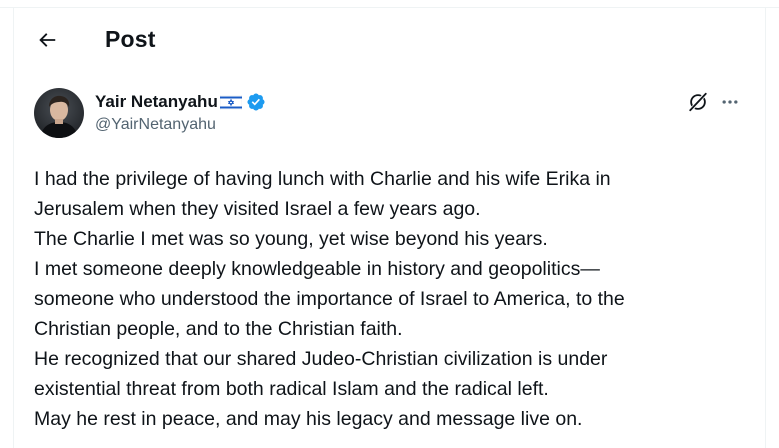 This screenshot has width=779, height=448. I want to click on grok-button, so click(698, 102).